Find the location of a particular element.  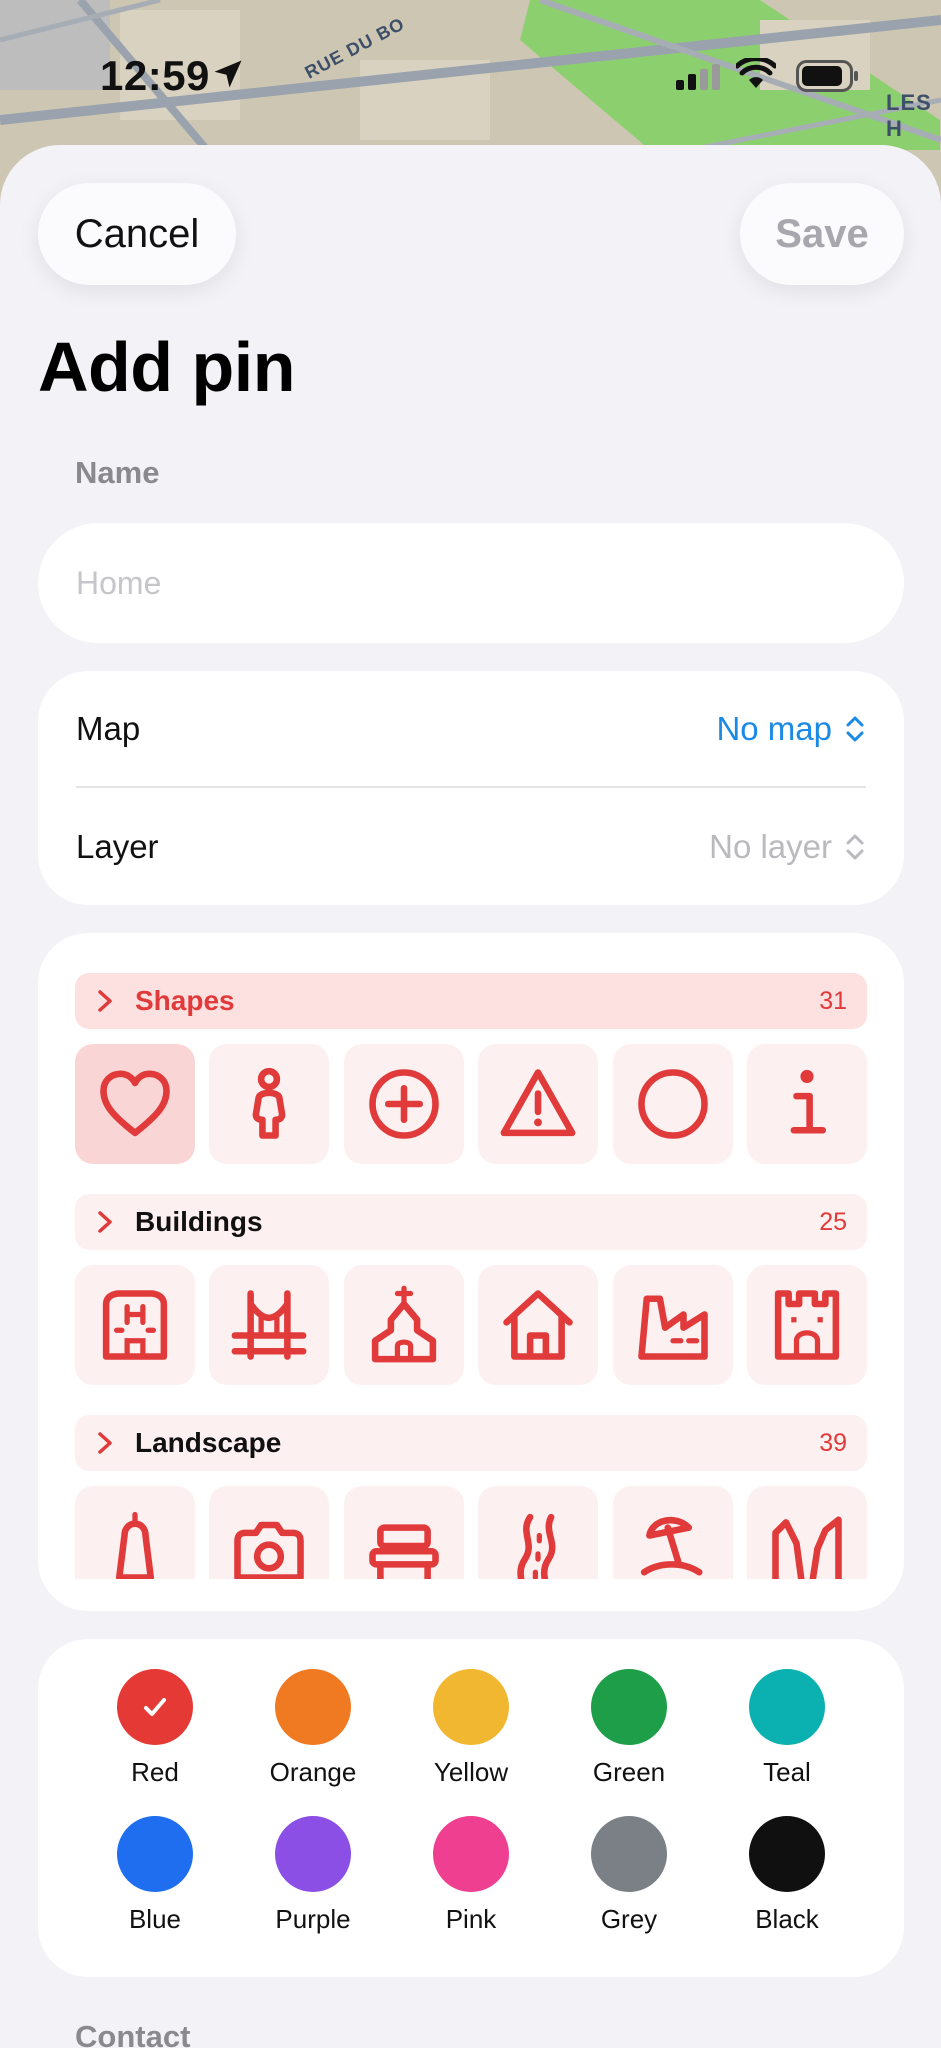

color-name: Yellow is located at coordinates (471, 1772).